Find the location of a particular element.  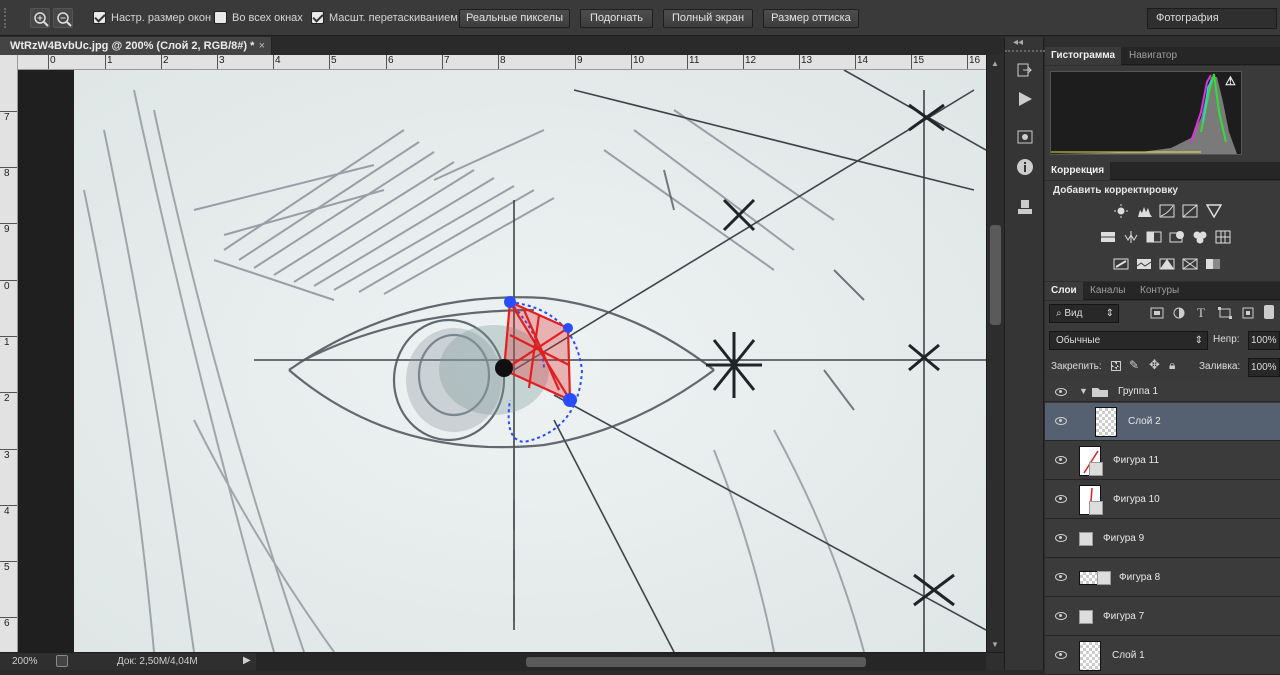

status-menu-icon is located at coordinates (62, 661).